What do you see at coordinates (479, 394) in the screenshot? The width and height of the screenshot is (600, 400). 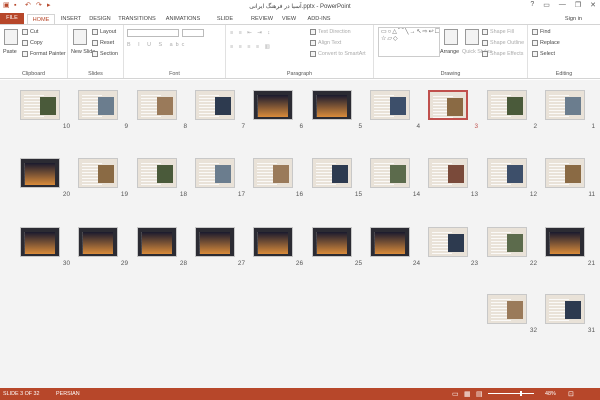 I see `reading-view-icon: ▤` at bounding box center [479, 394].